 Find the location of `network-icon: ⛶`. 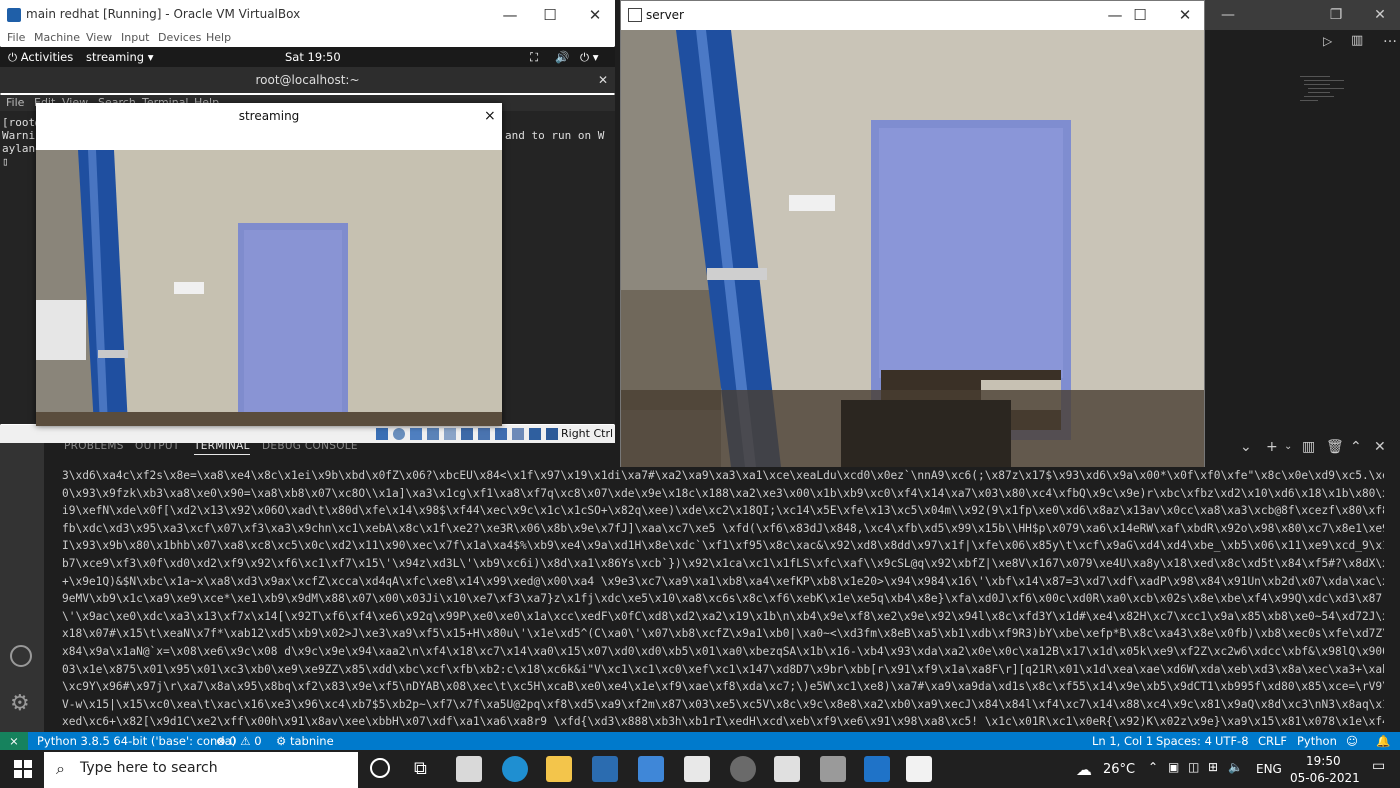

network-icon: ⛶ is located at coordinates (534, 57).